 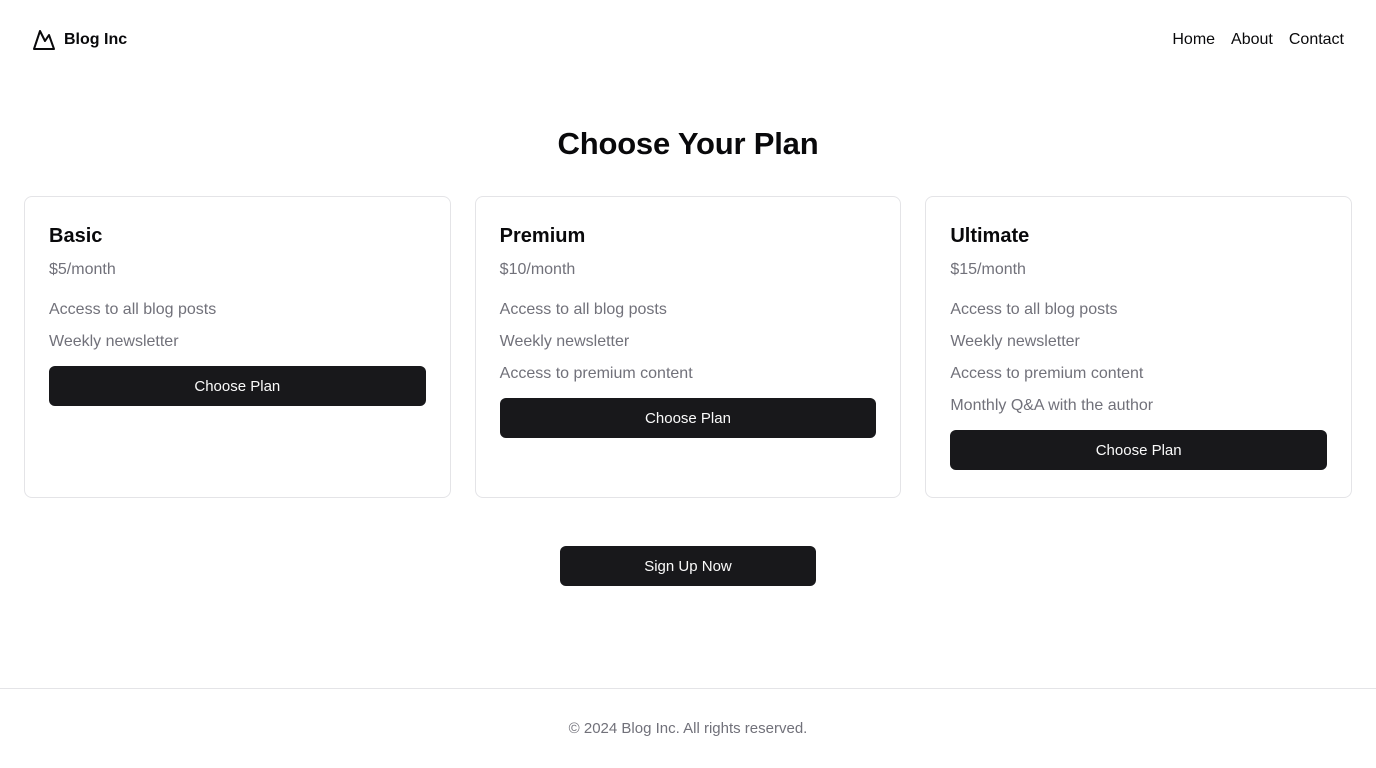 What do you see at coordinates (990, 236) in the screenshot?
I see `plan-name: Ultimate` at bounding box center [990, 236].